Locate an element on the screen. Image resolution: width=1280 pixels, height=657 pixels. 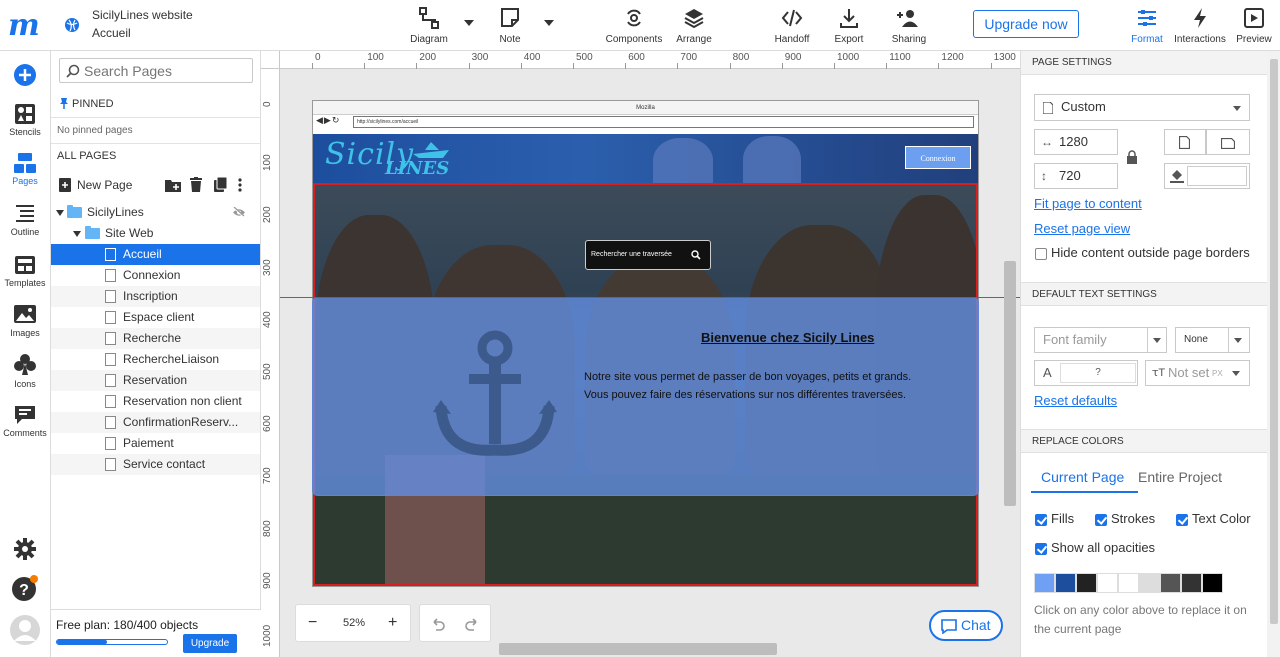
page-item-reservation-non-client: Reservation non client is located at coordinates (155, 401).